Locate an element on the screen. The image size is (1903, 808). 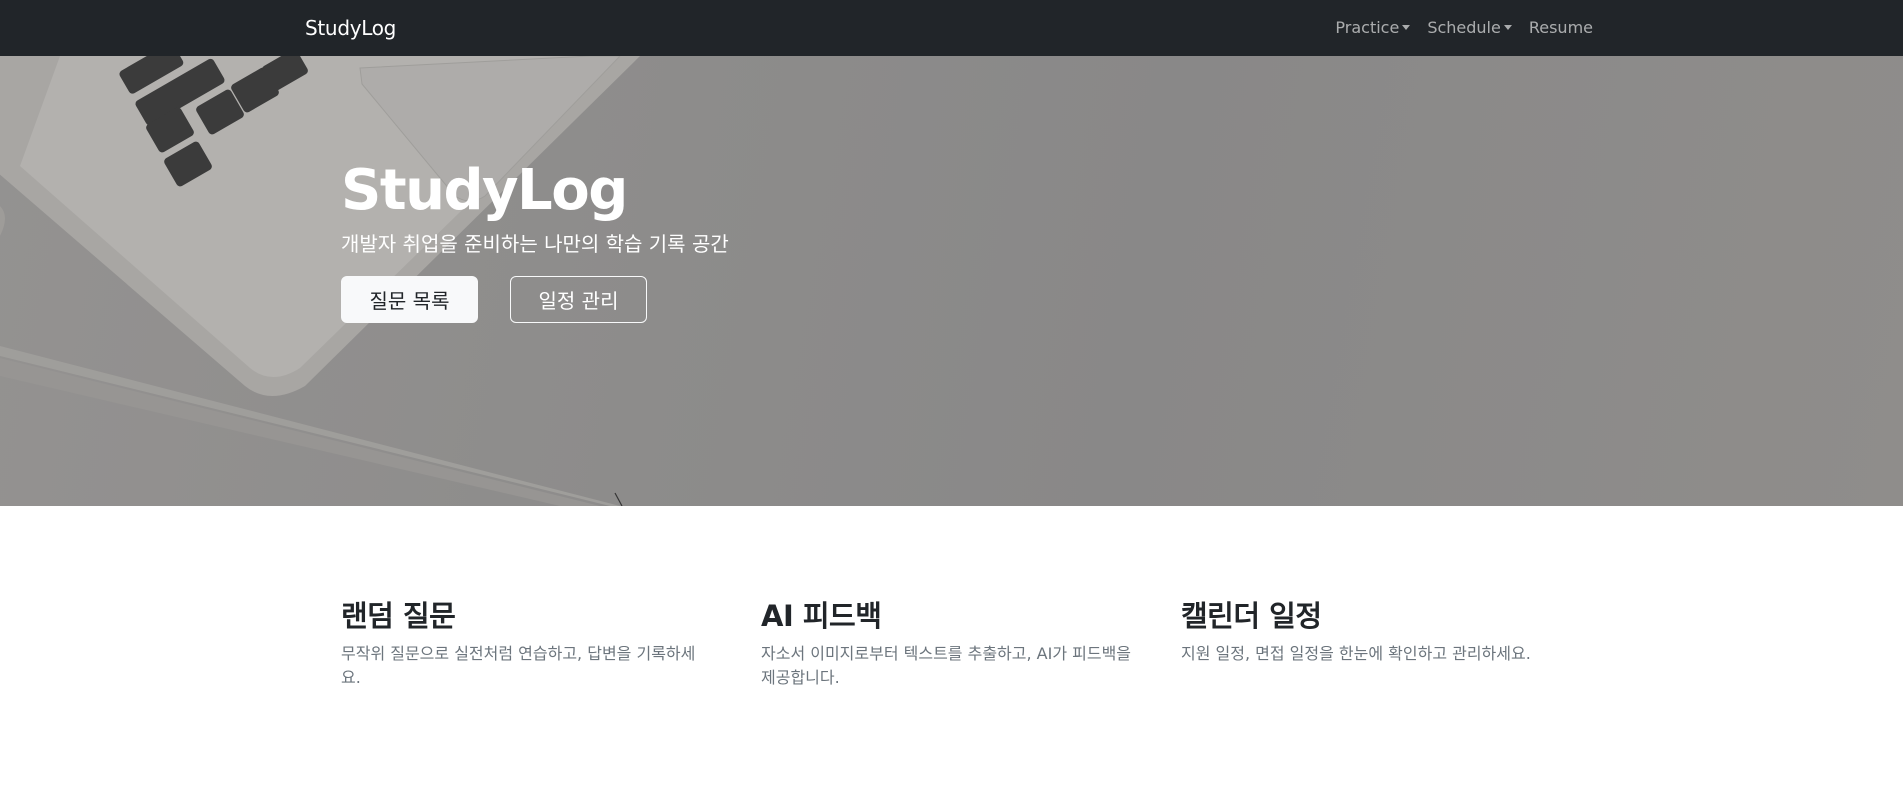
hero-buttons: 질문 목록 일정 관리 is located at coordinates (535, 299).